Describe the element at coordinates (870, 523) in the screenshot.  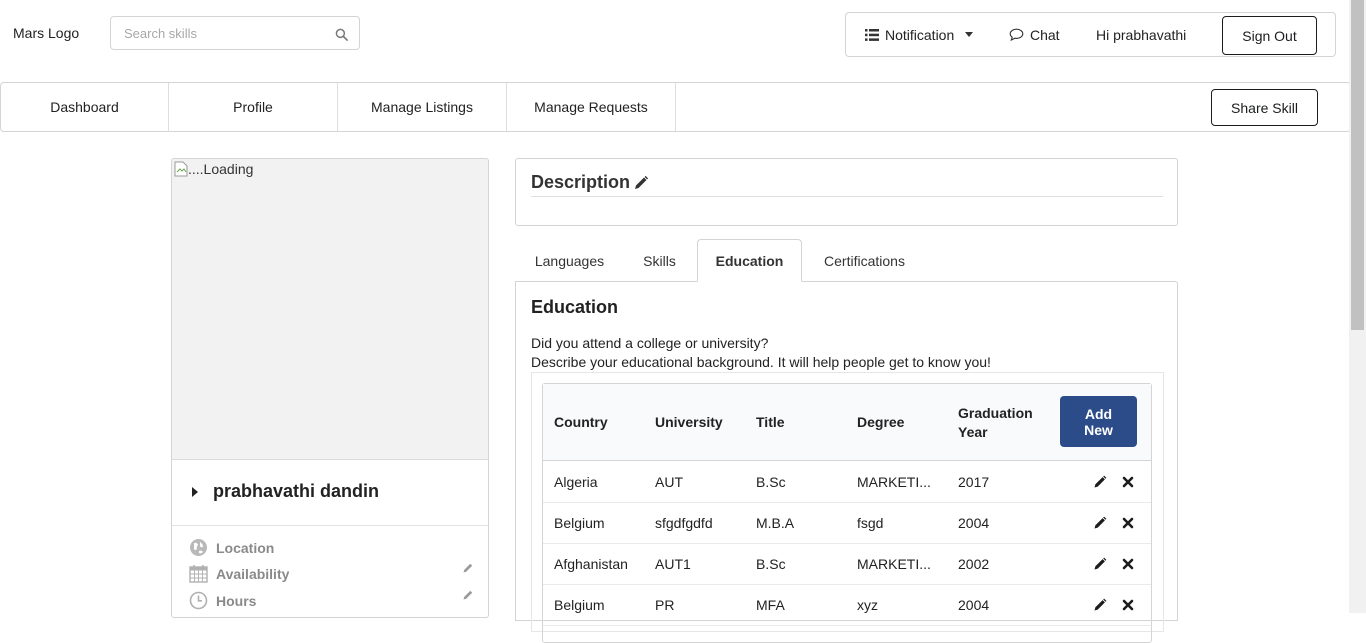
I see `cell-degree: fsgd` at that location.